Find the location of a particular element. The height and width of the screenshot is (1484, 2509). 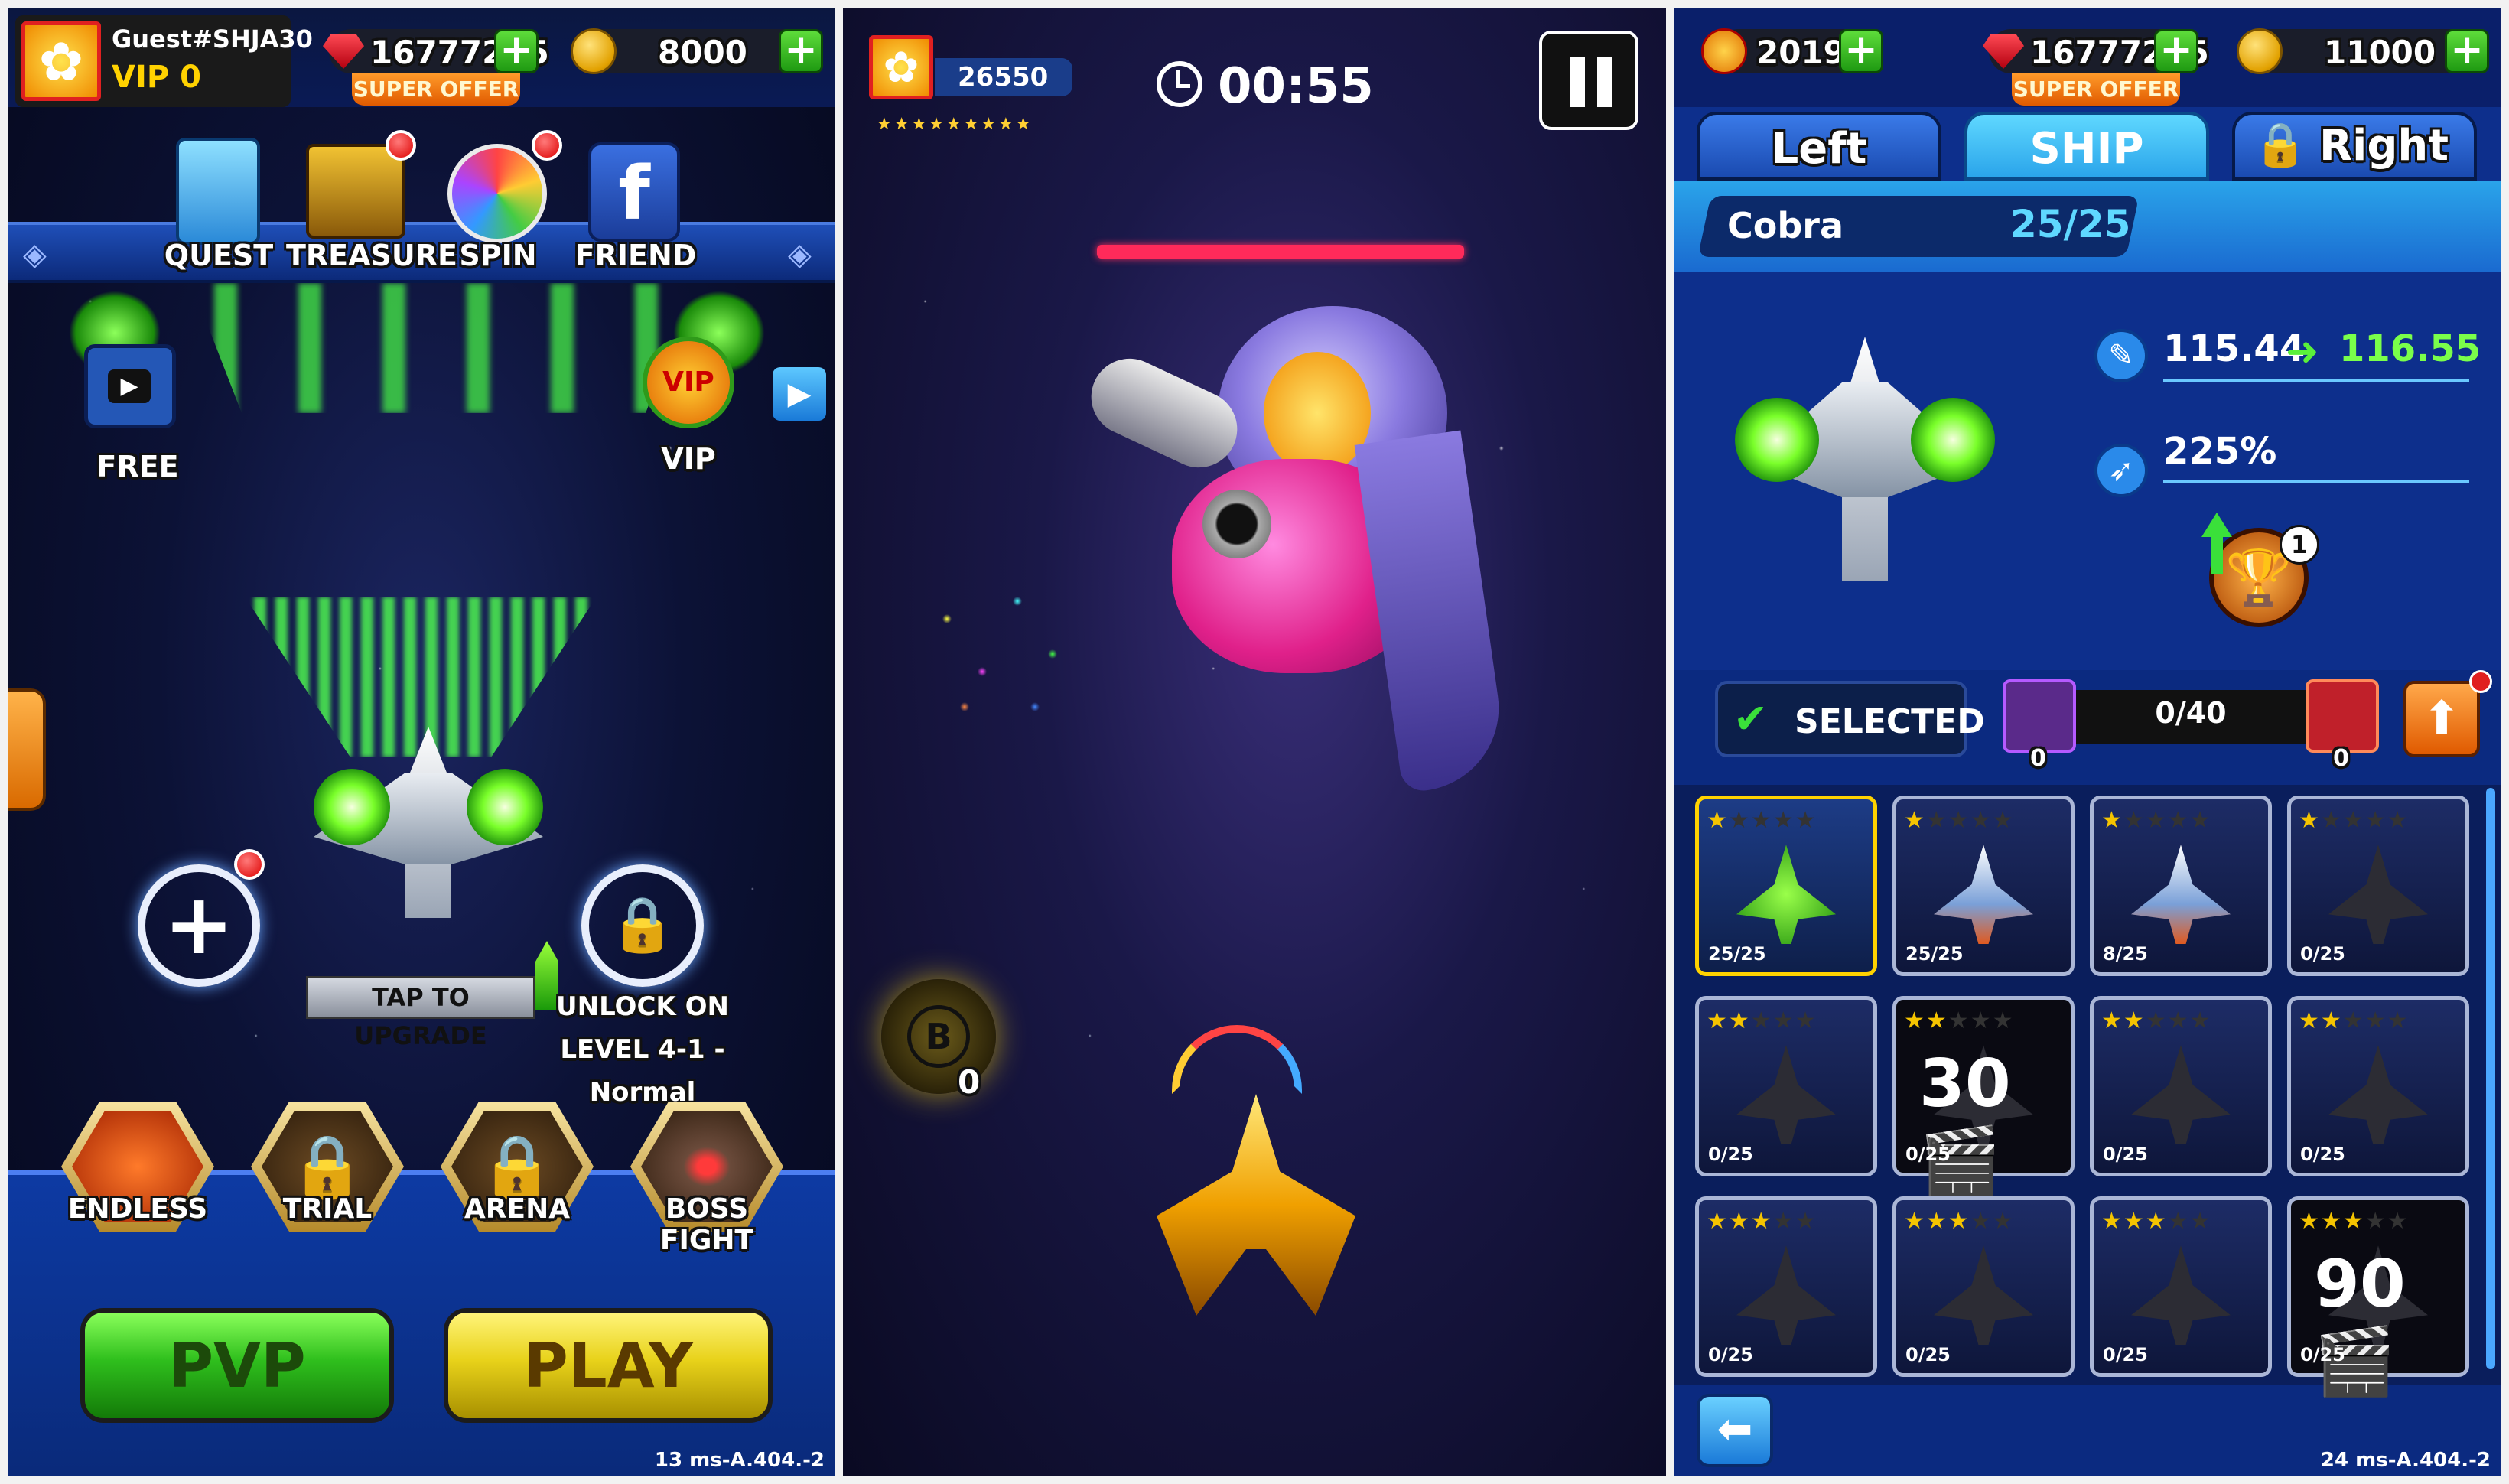

back-button: ⬅ is located at coordinates (1735, 1430).